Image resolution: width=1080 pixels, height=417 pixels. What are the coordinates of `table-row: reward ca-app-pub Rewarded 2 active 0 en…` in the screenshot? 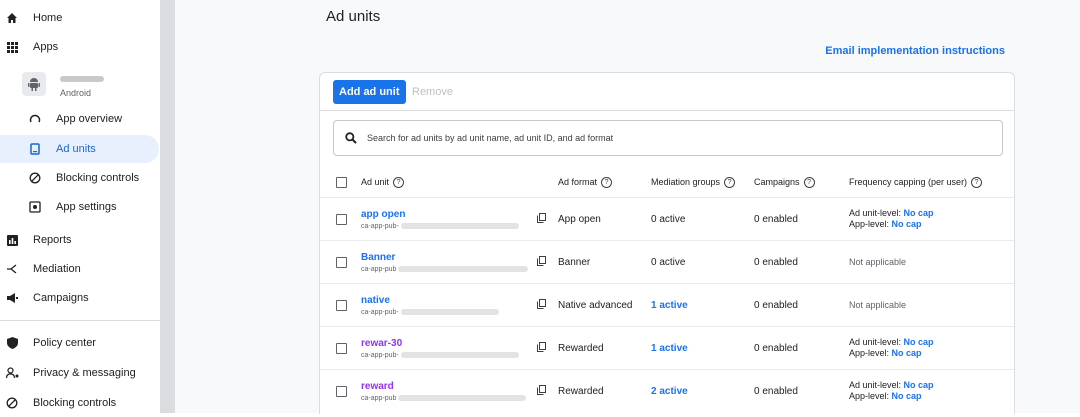 It's located at (667, 390).